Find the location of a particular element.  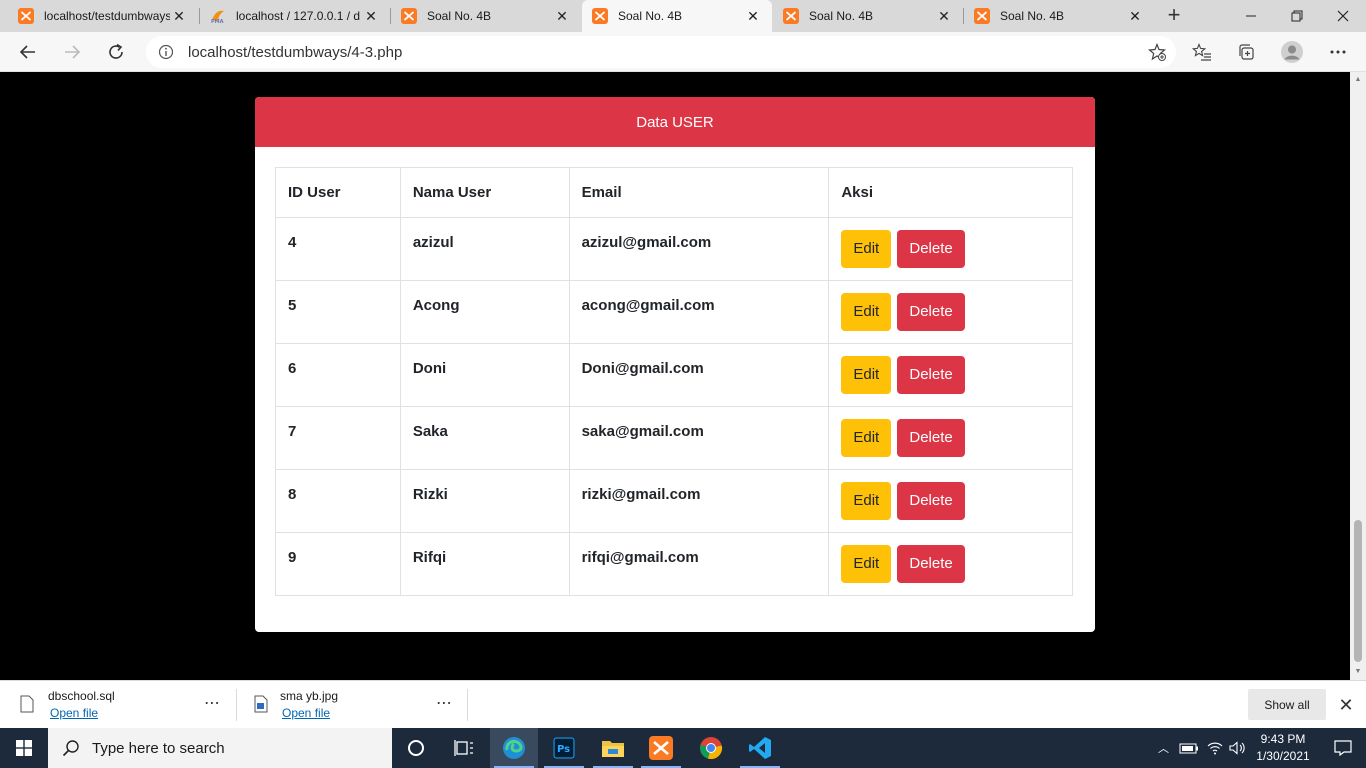

edge-app-button is located at coordinates (514, 748).